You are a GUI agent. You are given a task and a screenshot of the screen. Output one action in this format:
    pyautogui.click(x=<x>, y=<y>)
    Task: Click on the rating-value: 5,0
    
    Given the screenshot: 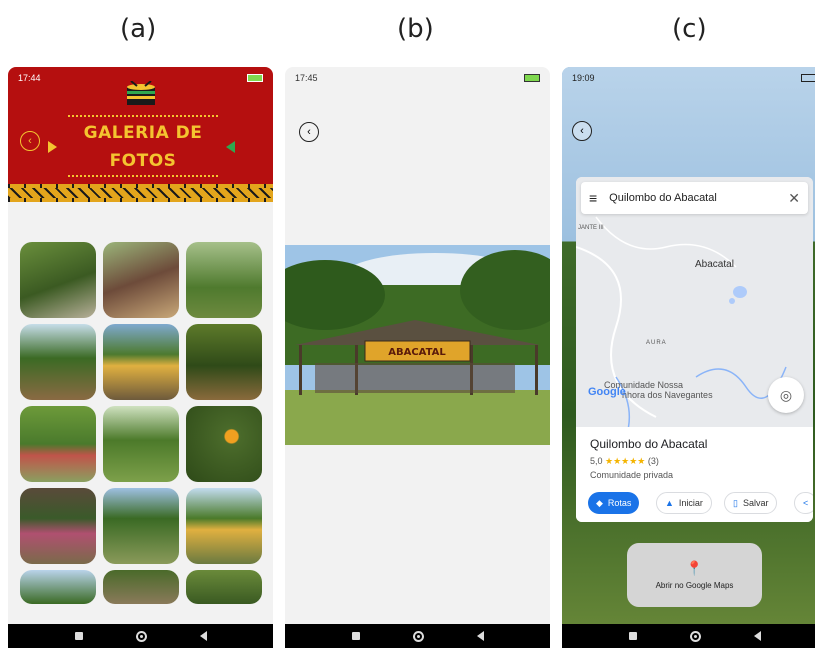 What is the action you would take?
    pyautogui.click(x=596, y=461)
    